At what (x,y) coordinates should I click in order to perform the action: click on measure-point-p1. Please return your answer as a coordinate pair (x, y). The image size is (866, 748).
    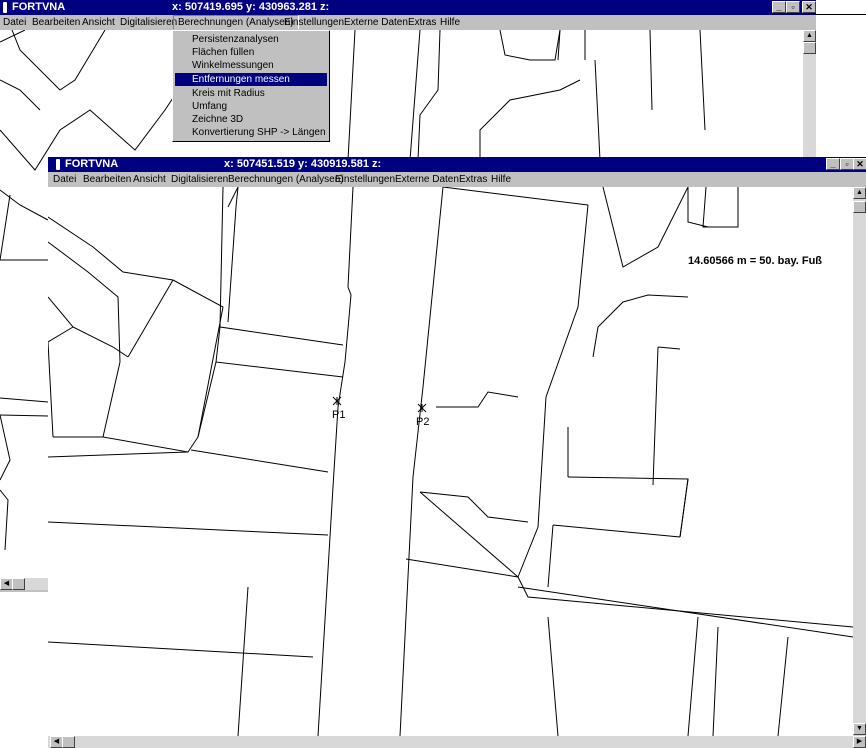
    Looking at the image, I should click on (337, 401).